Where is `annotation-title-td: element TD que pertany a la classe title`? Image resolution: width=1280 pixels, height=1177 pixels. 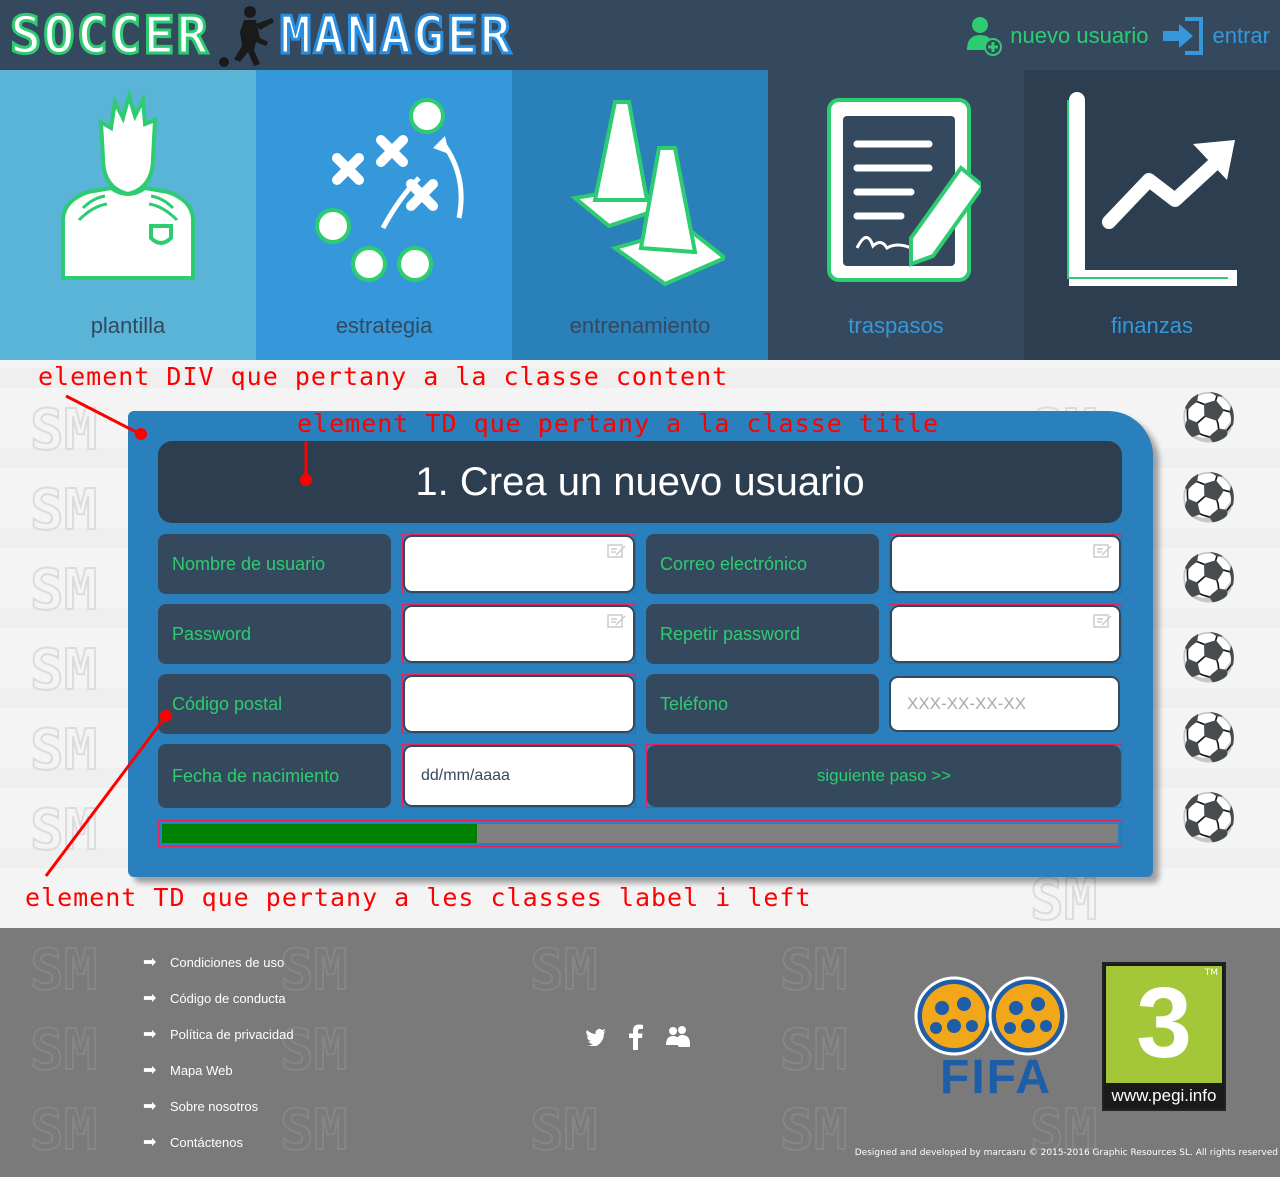 annotation-title-td: element TD que pertany a la classe title is located at coordinates (618, 423).